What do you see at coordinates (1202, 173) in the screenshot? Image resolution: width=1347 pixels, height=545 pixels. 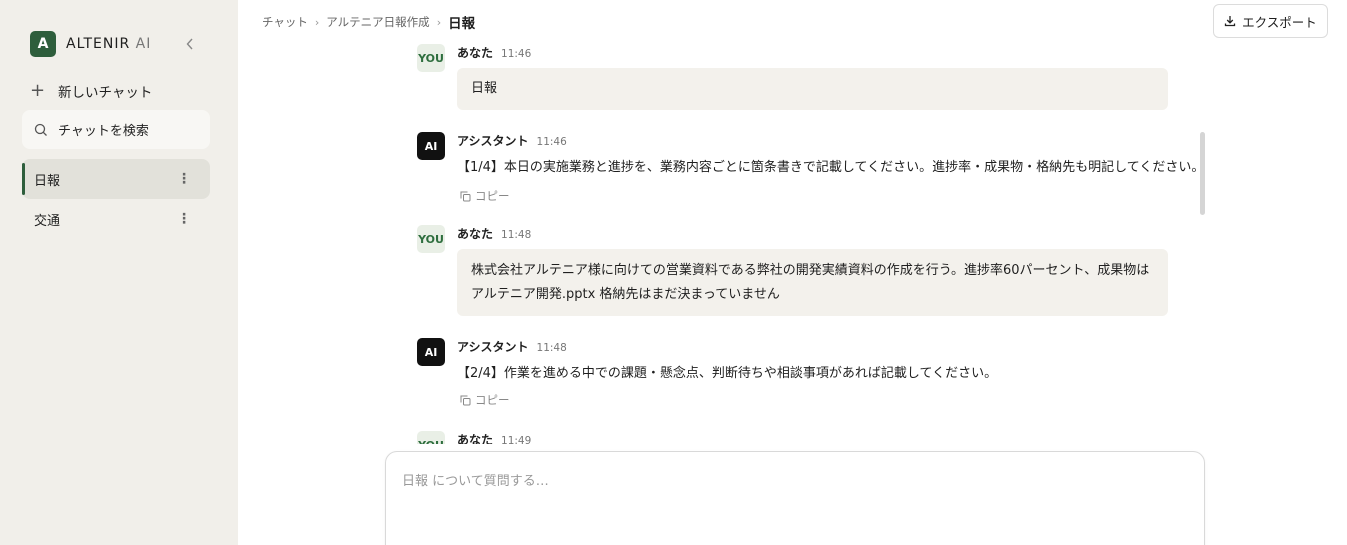 I see `scrollbar-thumb` at bounding box center [1202, 173].